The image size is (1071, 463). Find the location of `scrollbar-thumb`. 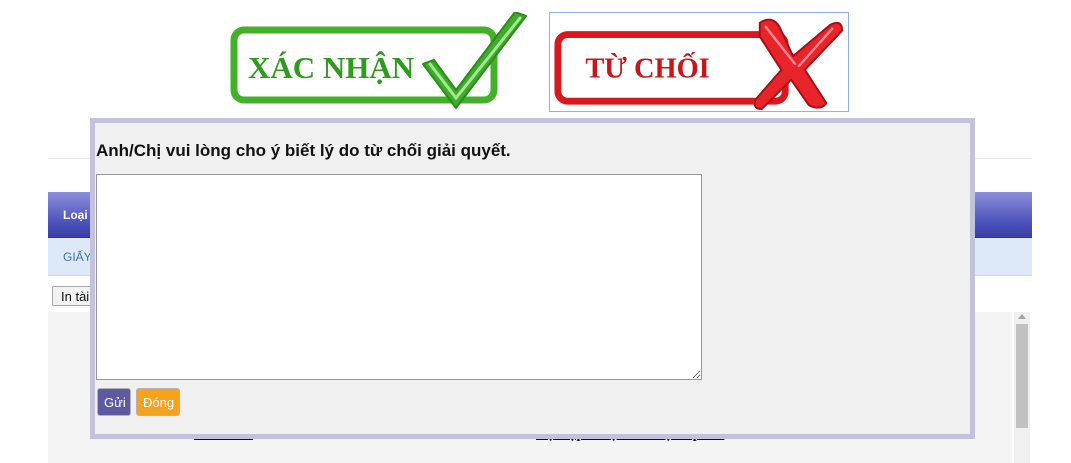

scrollbar-thumb is located at coordinates (1022, 376).